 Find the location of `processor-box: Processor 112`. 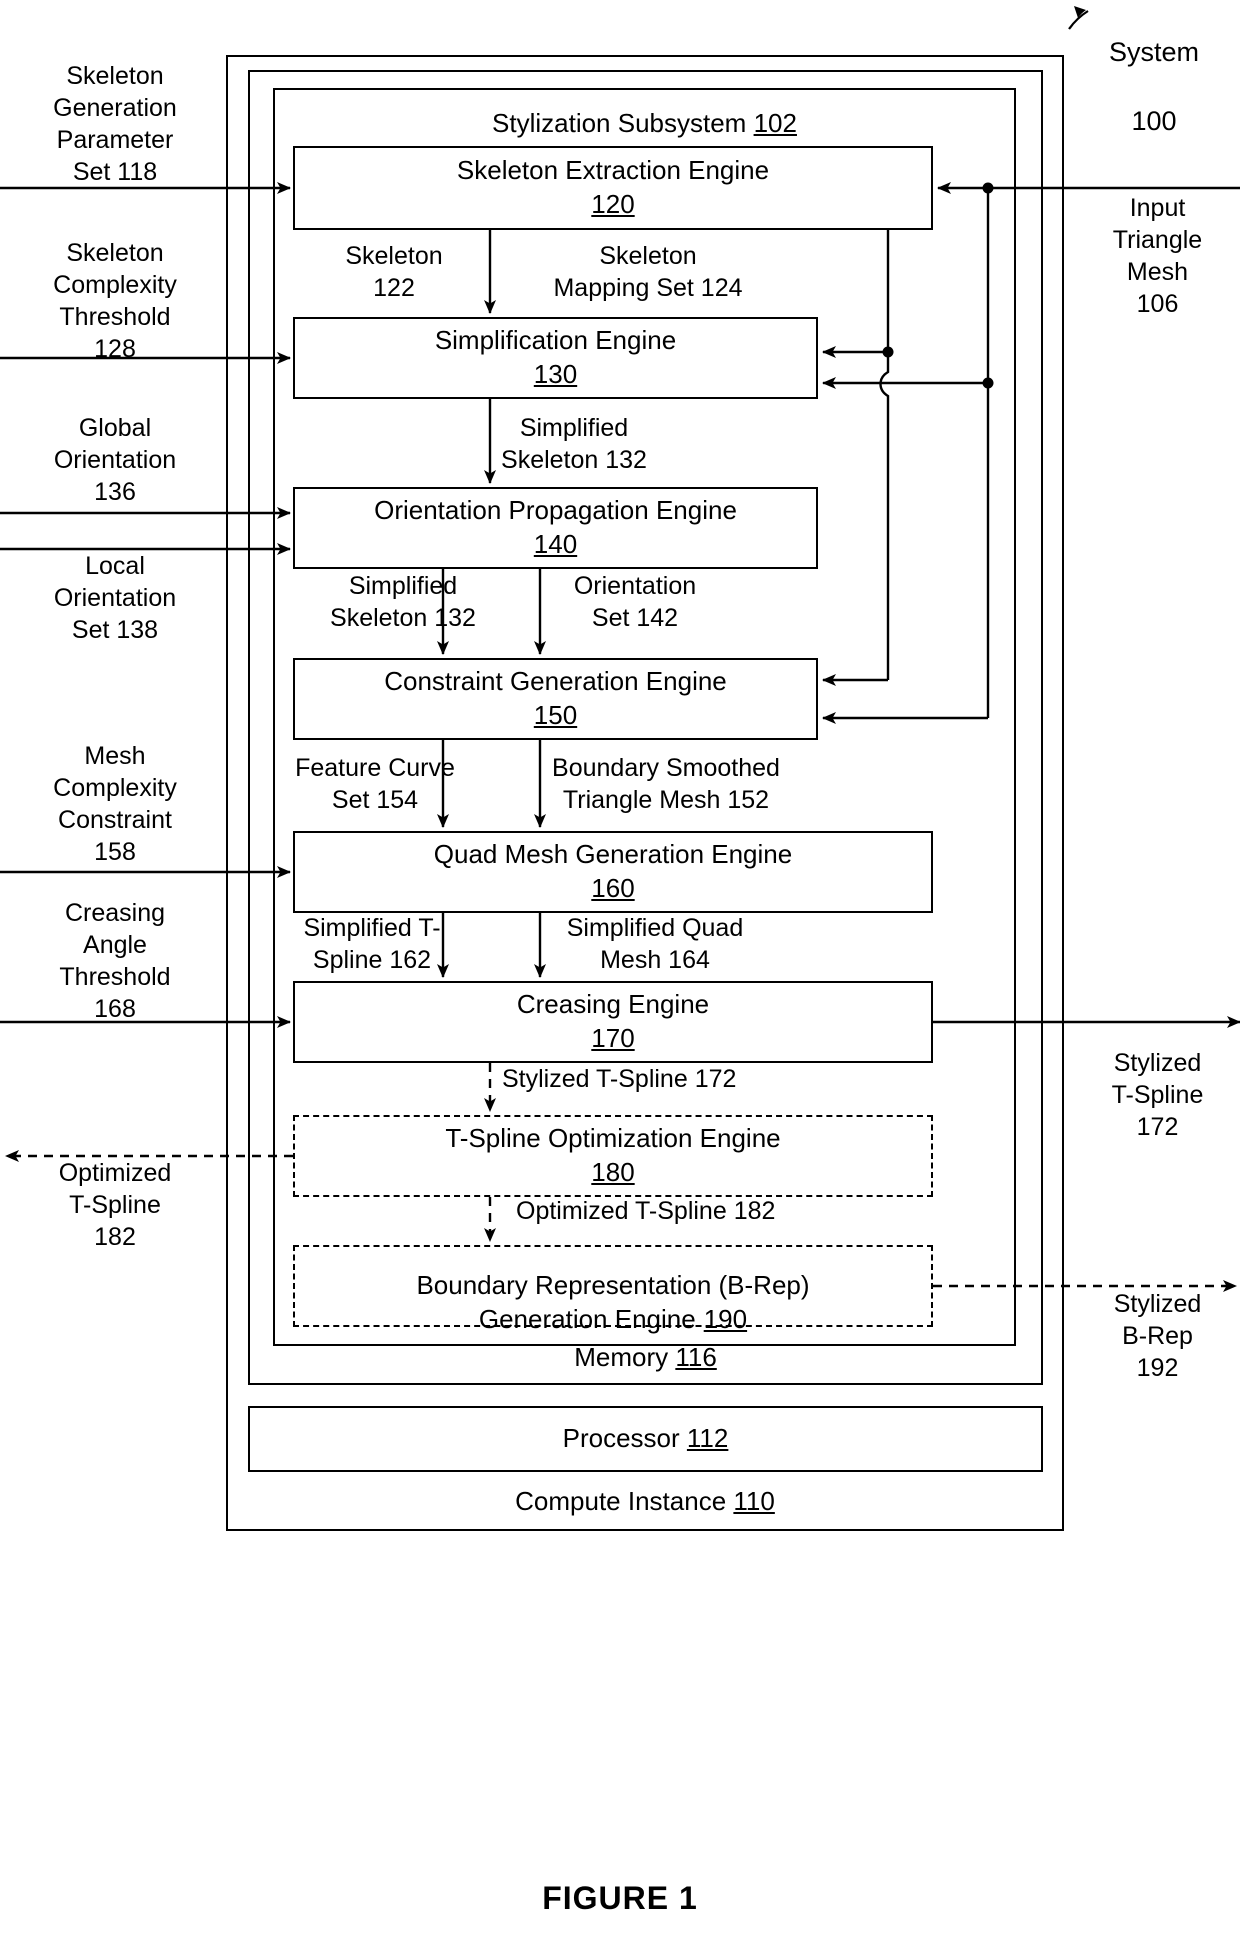

processor-box: Processor 112 is located at coordinates (645, 1439).